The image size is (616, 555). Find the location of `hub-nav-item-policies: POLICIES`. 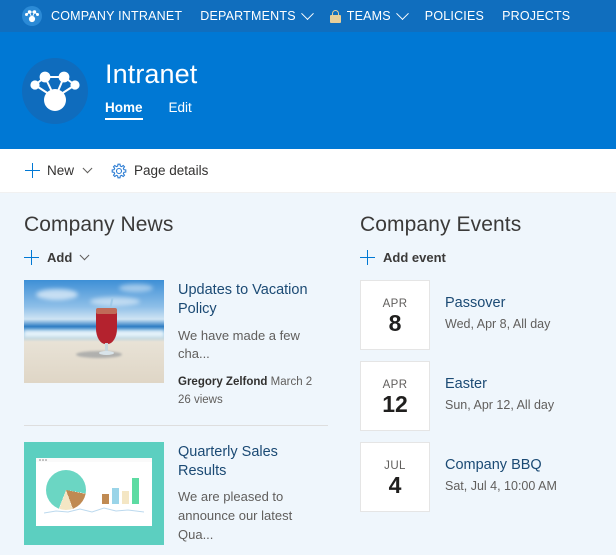

hub-nav-item-policies: POLICIES is located at coordinates (454, 16).